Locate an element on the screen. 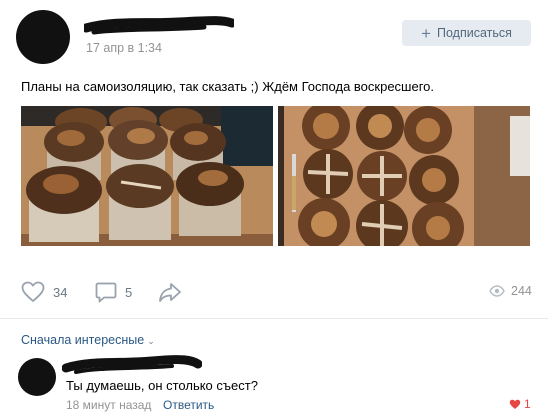 The image size is (548, 413). comment-timestamp: 18 минут назад is located at coordinates (108, 405).